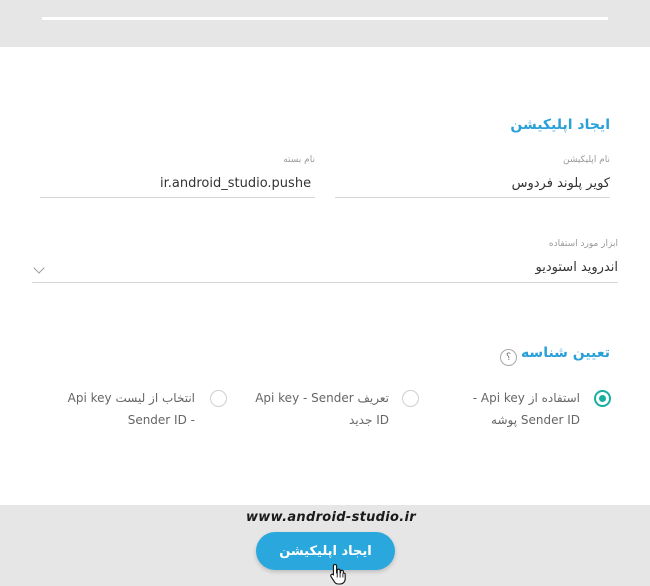 The height and width of the screenshot is (586, 650). What do you see at coordinates (586, 160) in the screenshot?
I see `app-name-label: نام اپلیکیشن` at bounding box center [586, 160].